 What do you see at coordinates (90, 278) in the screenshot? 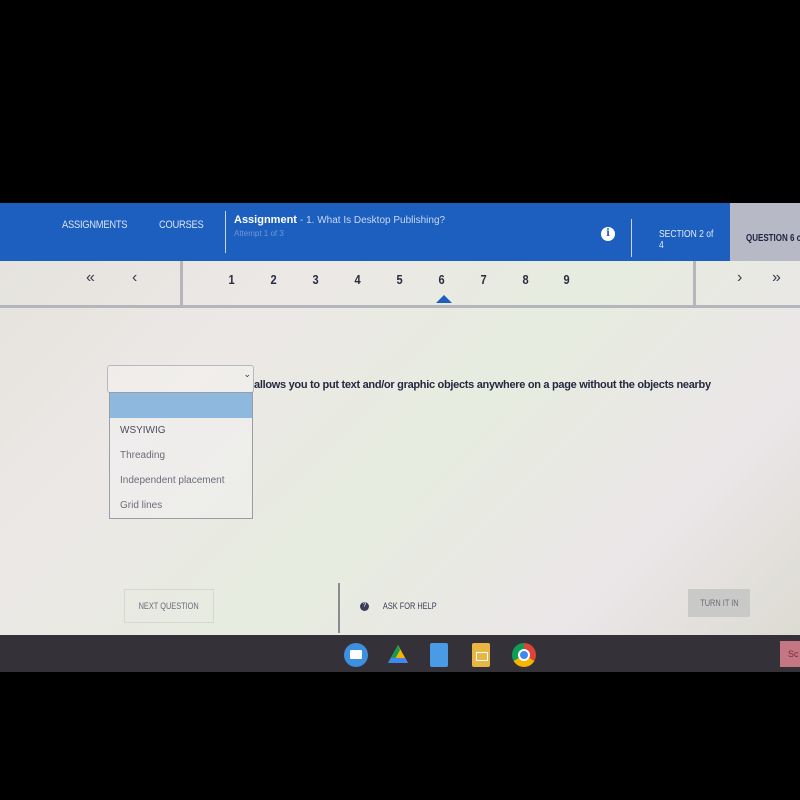
I see `first-page-icon: «` at bounding box center [90, 278].